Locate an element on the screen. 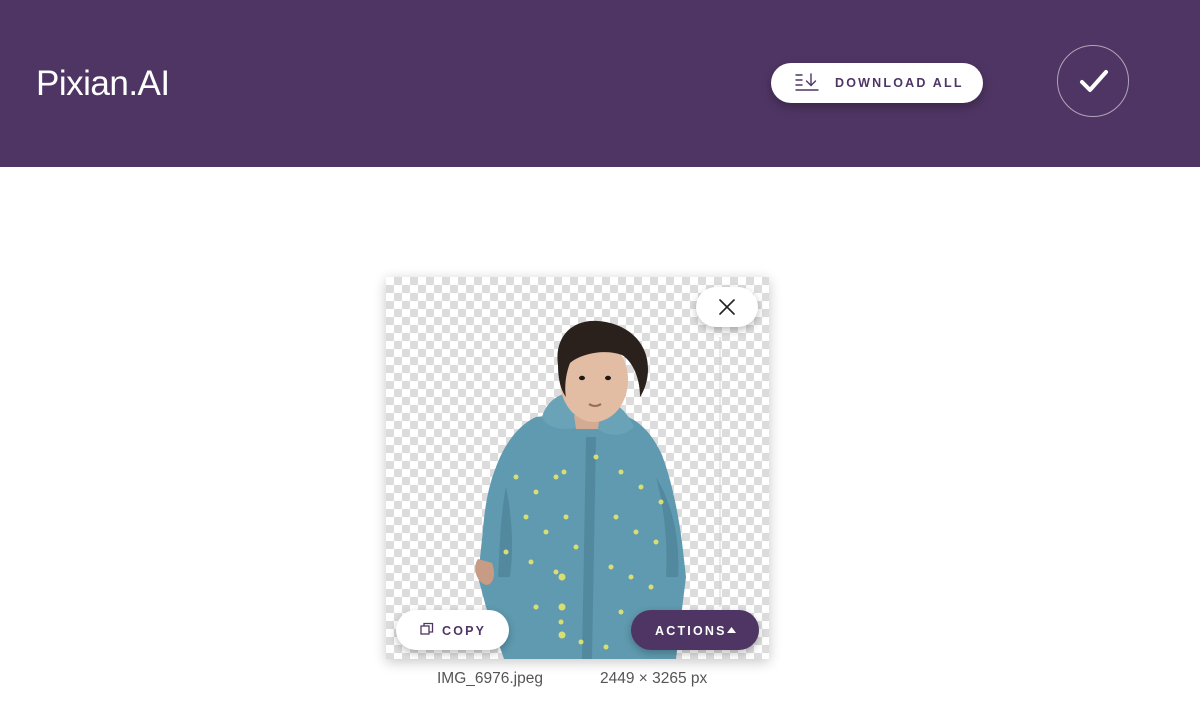  copy-icon is located at coordinates (427, 628).